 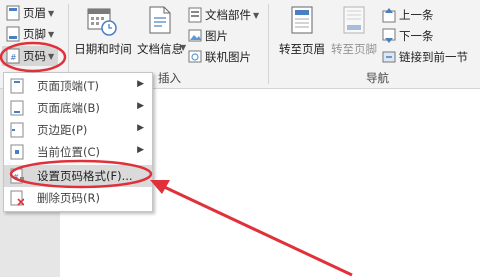 What do you see at coordinates (256, 230) in the screenshot?
I see `annotation-arrow-shaft` at bounding box center [256, 230].